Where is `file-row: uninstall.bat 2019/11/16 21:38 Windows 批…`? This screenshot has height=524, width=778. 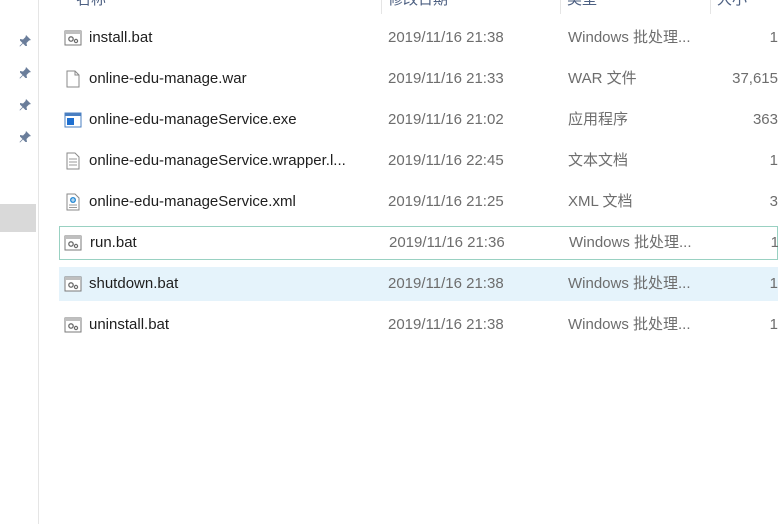 file-row: uninstall.bat 2019/11/16 21:38 Windows 批… is located at coordinates (418, 325).